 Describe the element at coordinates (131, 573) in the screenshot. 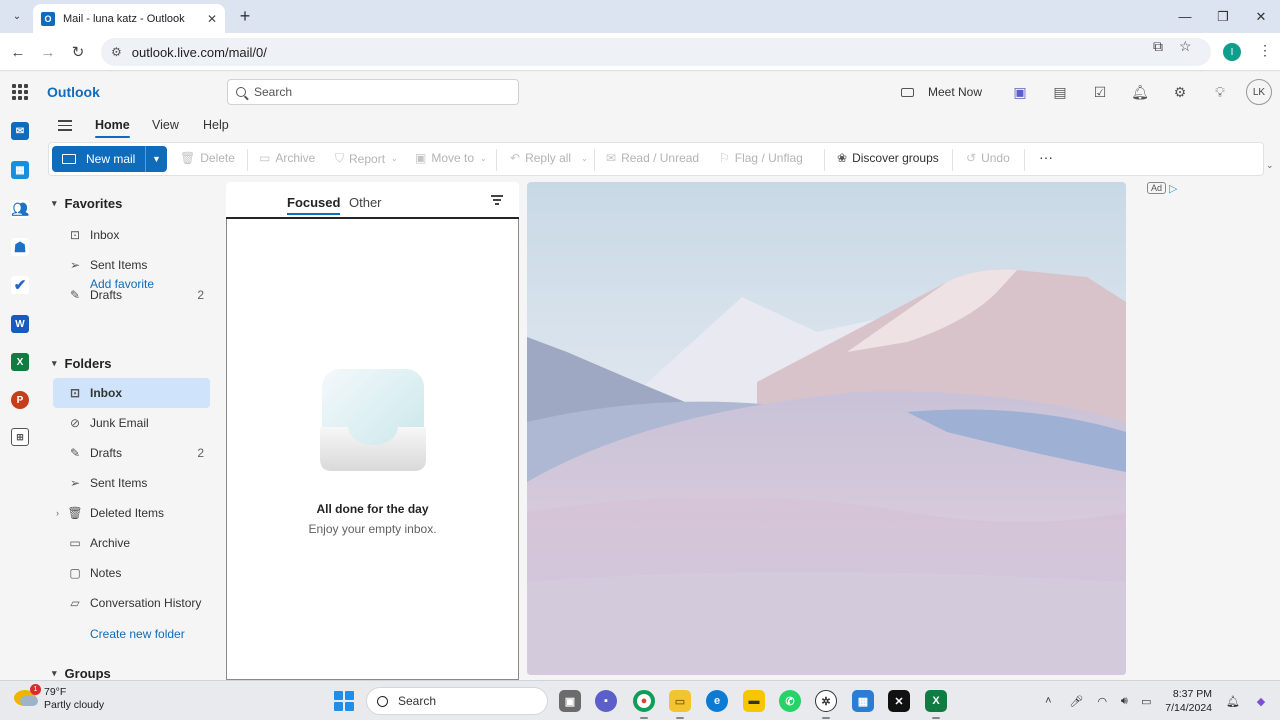

I see `folder-item-notes: ▢ Notes` at that location.